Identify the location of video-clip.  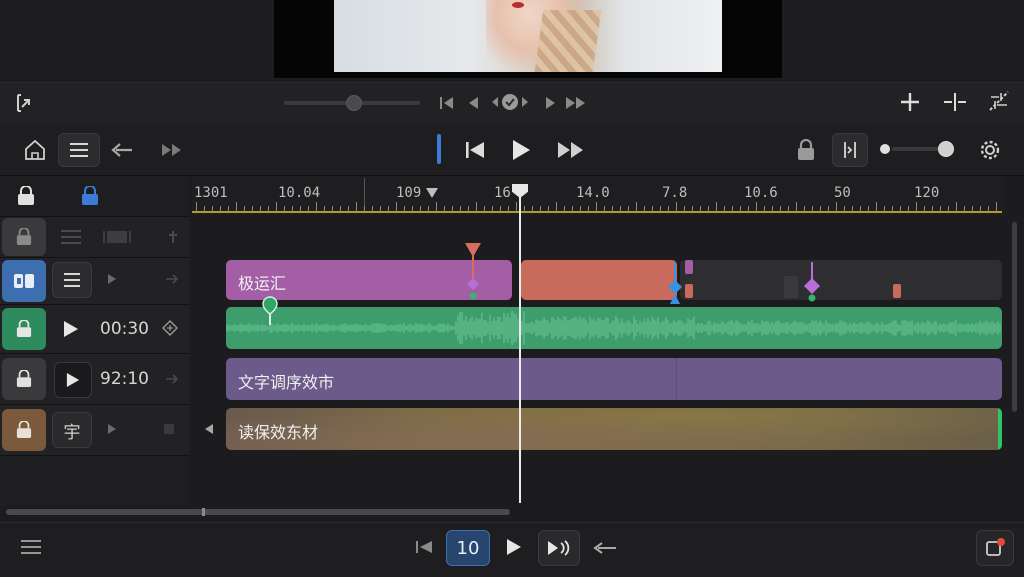
(599, 280).